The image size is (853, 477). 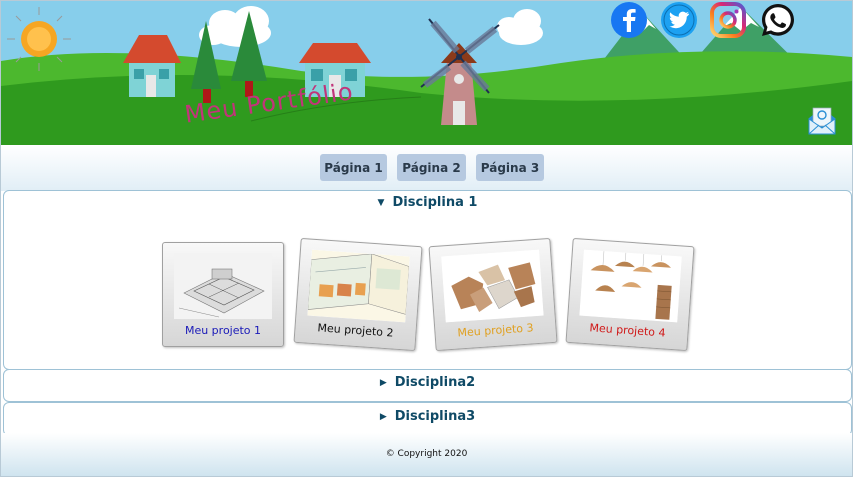 I want to click on project-caption-1: Meu projeto 1, so click(x=223, y=330).